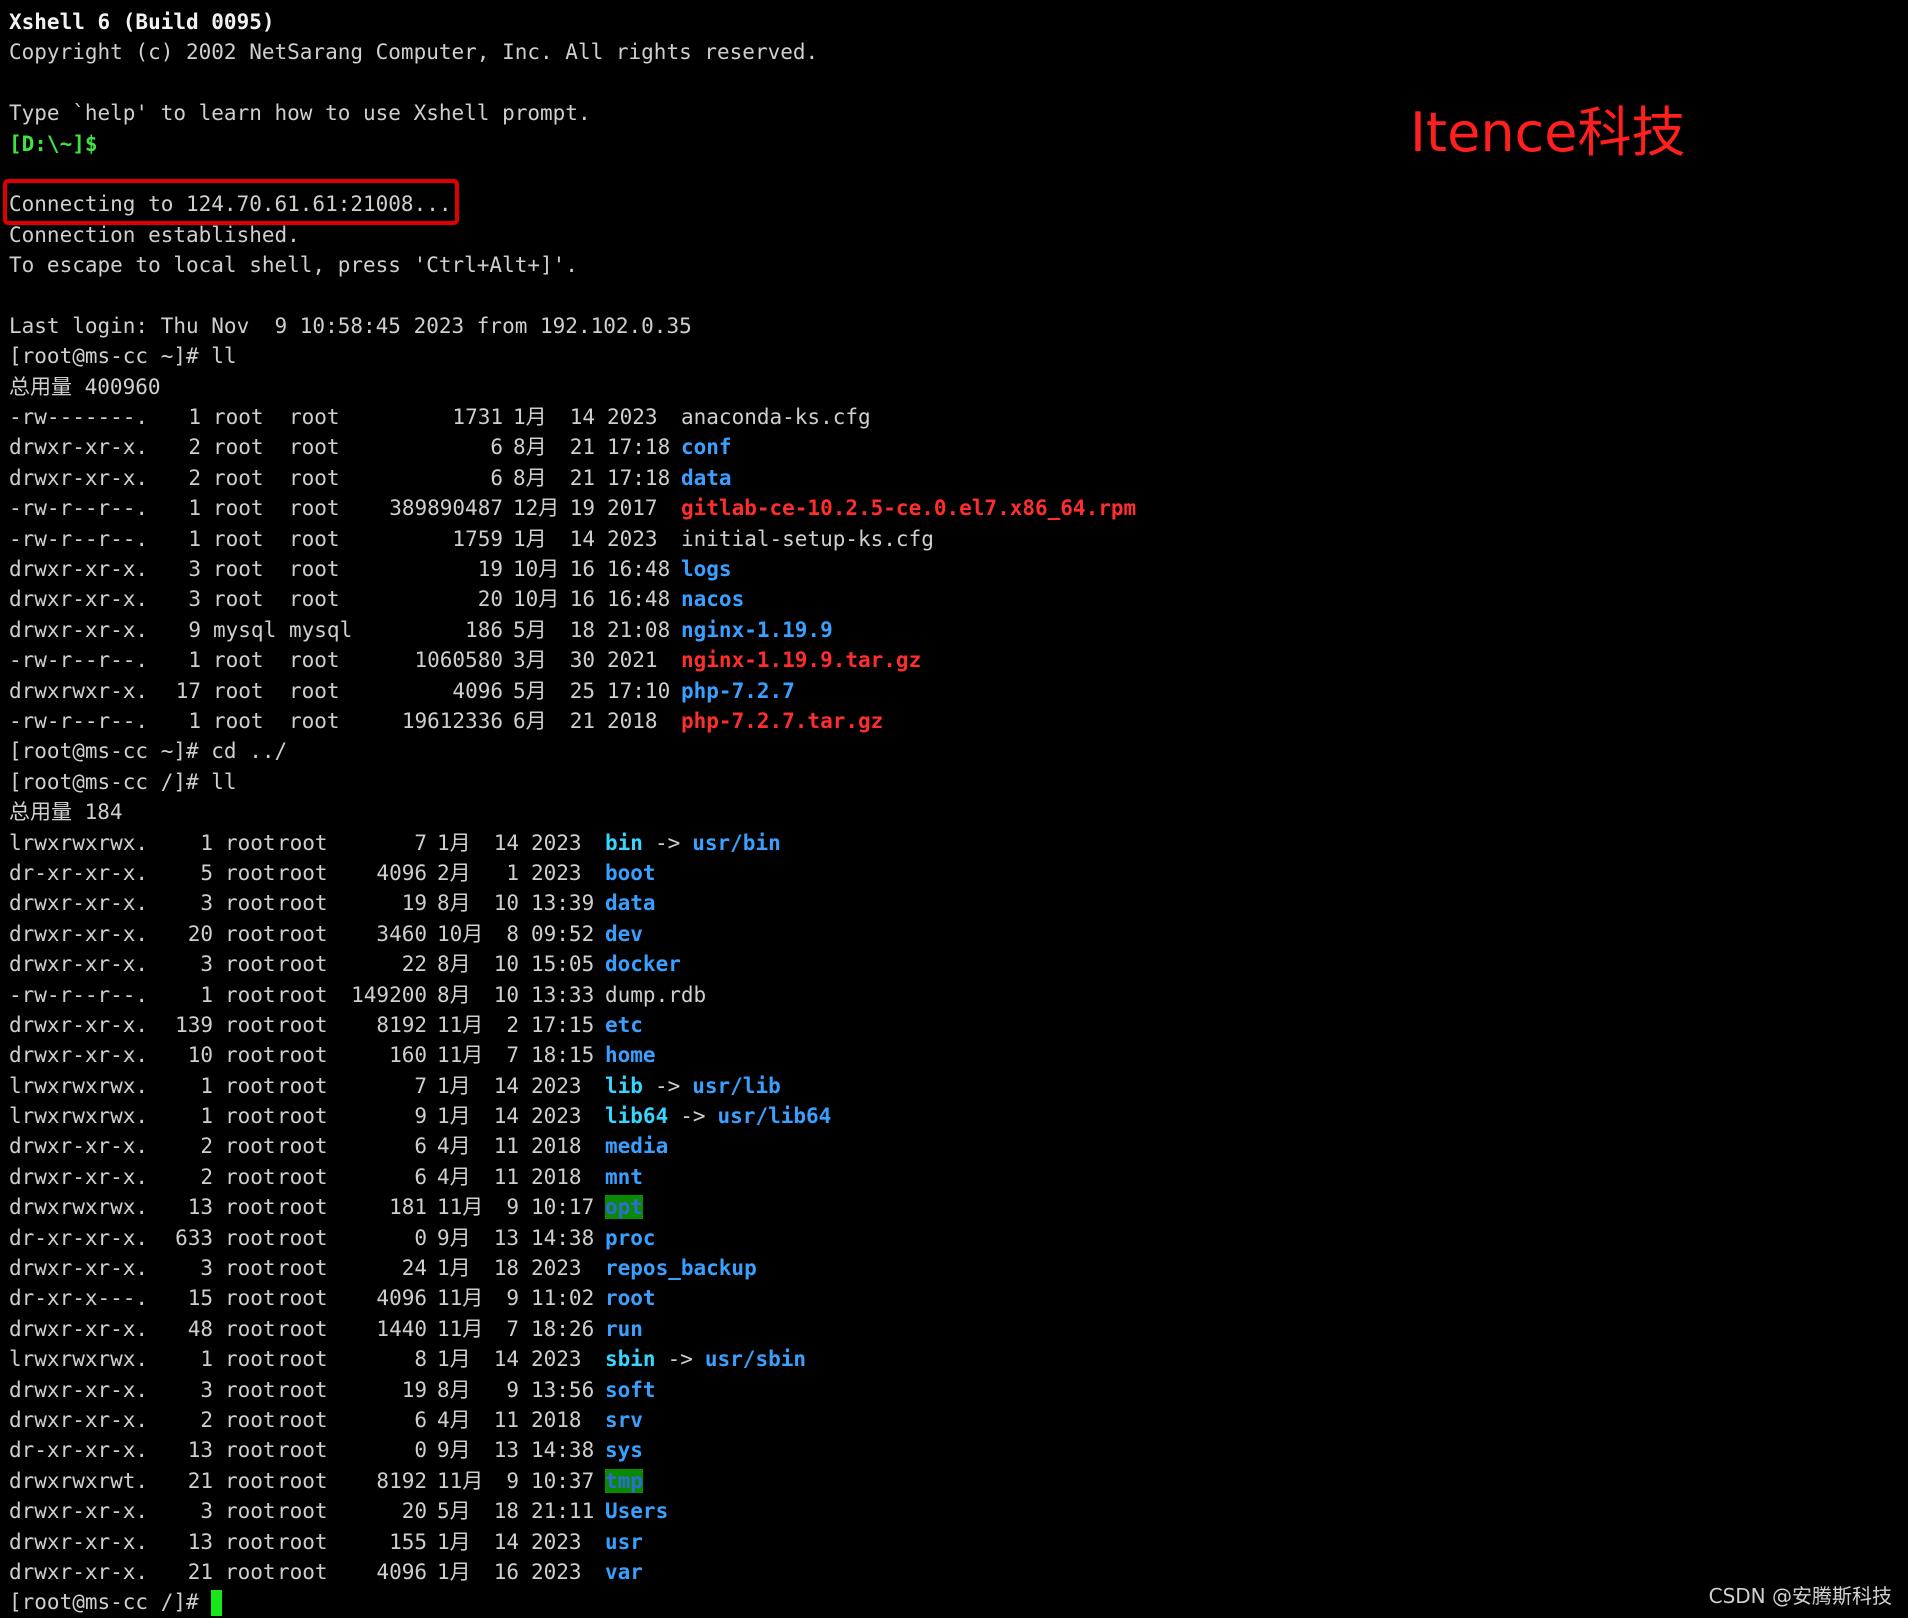 This screenshot has width=1908, height=1618. Describe the element at coordinates (582, 690) in the screenshot. I see `file-day: 25` at that location.